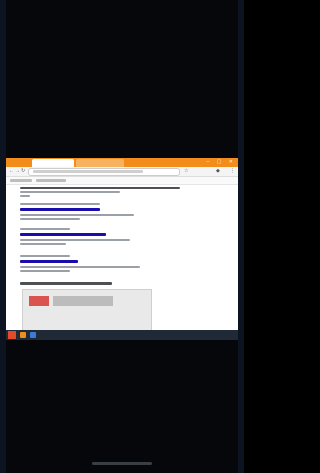 Image resolution: width=320 pixels, height=473 pixels. What do you see at coordinates (23, 335) in the screenshot?
I see `browser-task-icon` at bounding box center [23, 335].